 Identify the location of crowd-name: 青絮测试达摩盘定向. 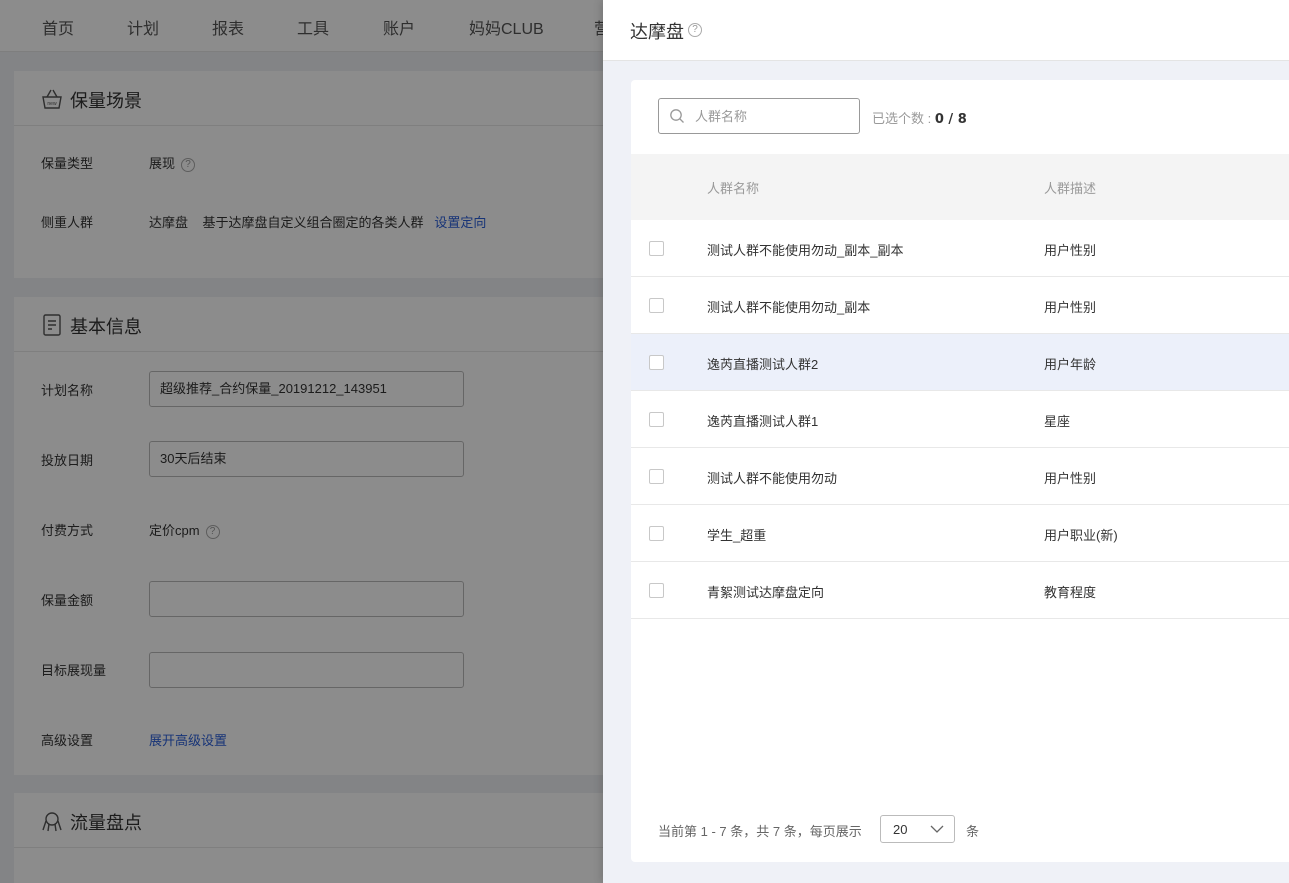
(766, 592).